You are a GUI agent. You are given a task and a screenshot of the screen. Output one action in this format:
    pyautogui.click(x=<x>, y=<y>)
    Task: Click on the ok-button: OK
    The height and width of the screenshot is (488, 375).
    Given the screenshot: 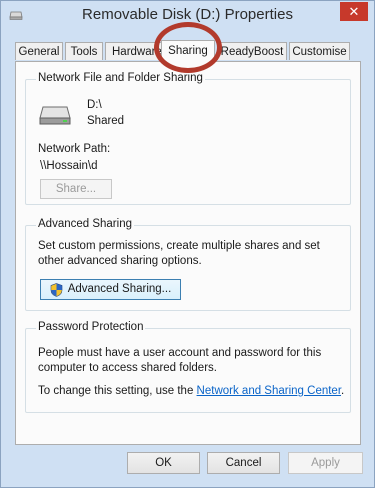 What is the action you would take?
    pyautogui.click(x=163, y=463)
    